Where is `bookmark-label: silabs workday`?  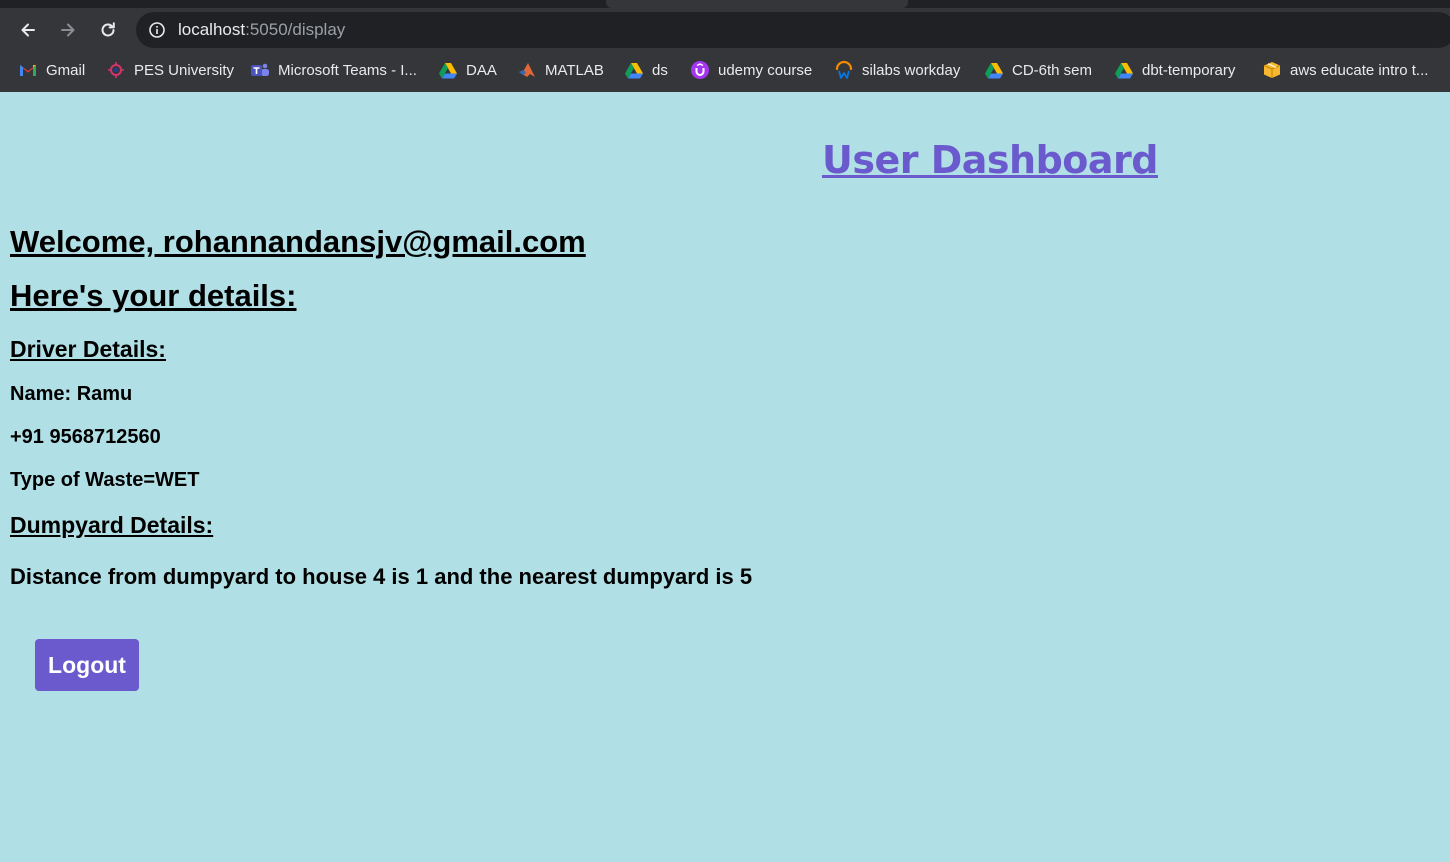 bookmark-label: silabs workday is located at coordinates (911, 70).